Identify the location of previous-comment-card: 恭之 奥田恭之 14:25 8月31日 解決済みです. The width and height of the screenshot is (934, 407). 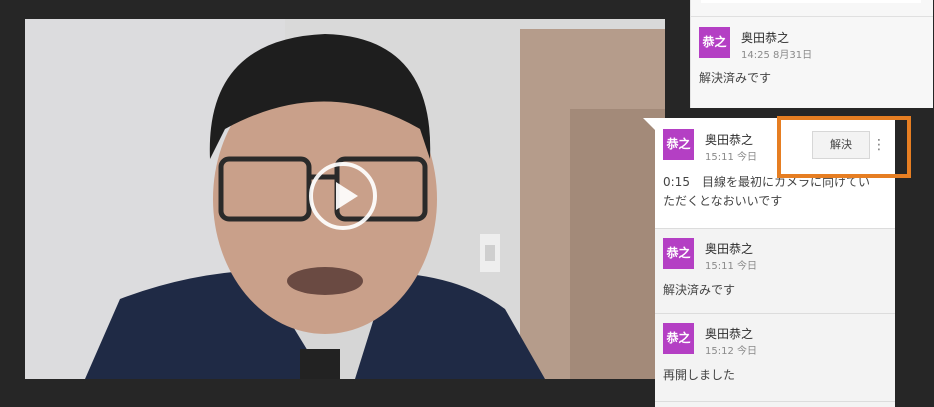
(811, 54).